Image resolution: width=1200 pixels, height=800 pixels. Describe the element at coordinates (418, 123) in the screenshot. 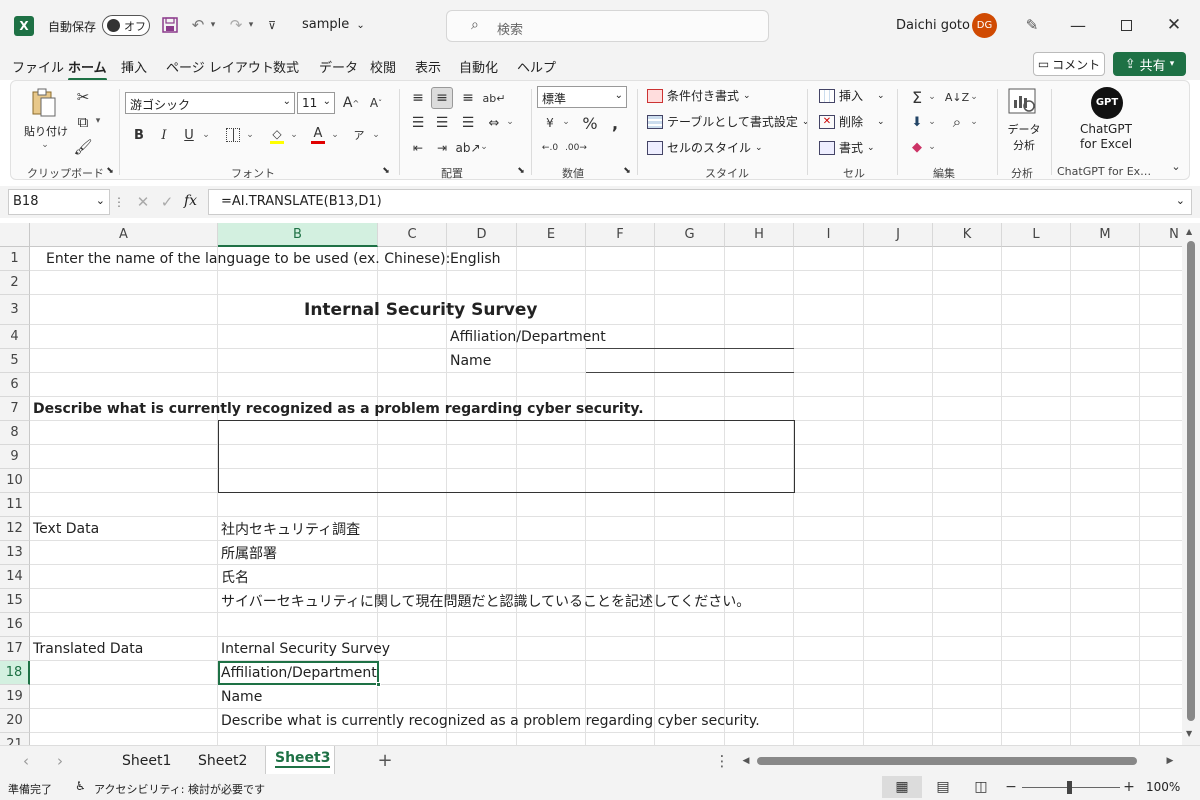

I see `align-left-icon: ☰` at that location.